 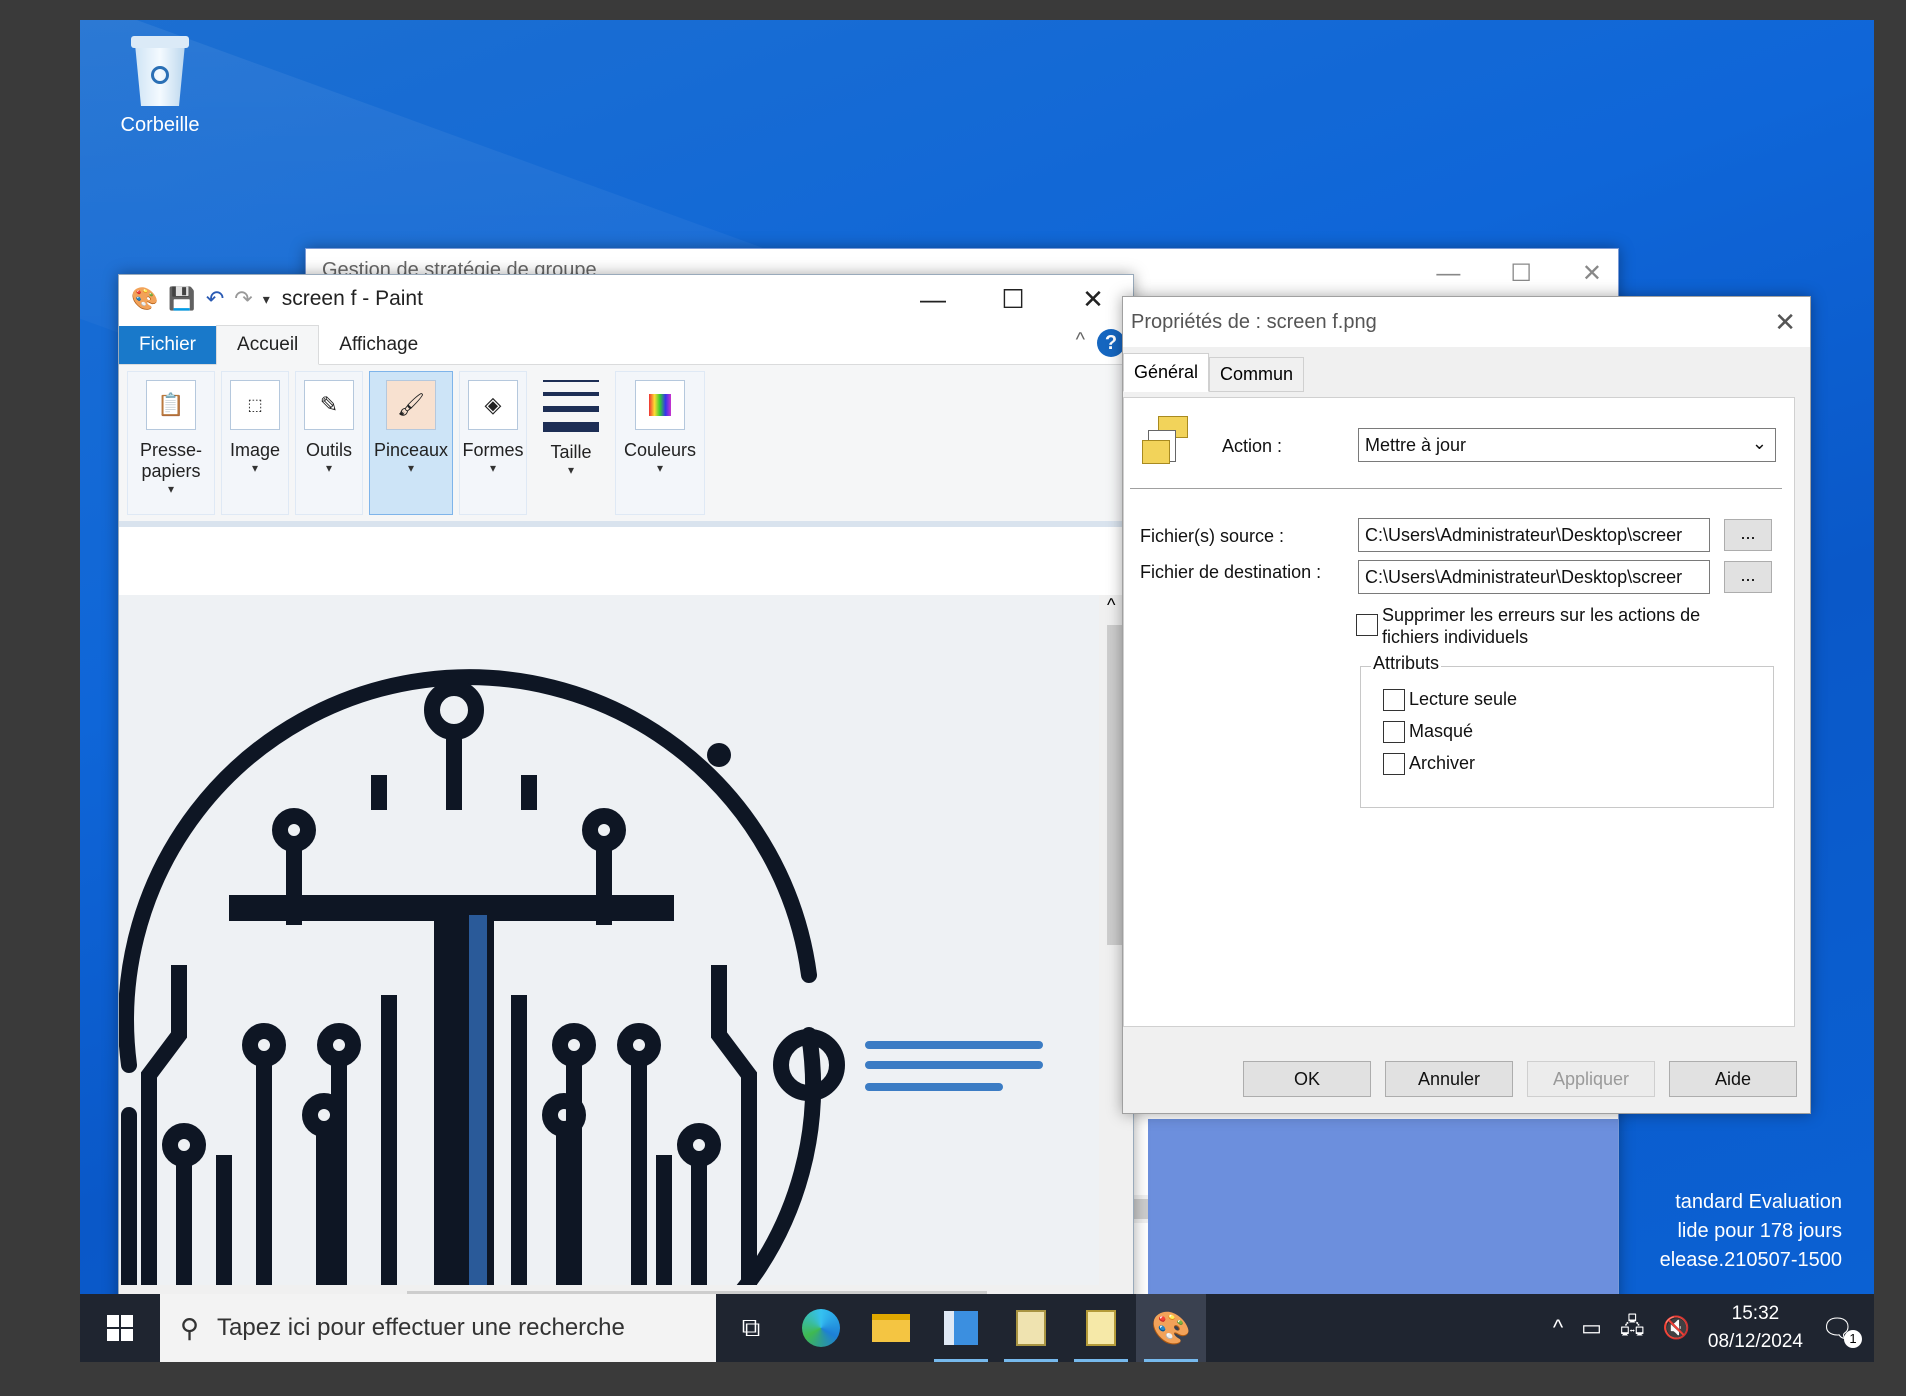 I want to click on notification-icon: 🗨 1, so click(x=1841, y=1330).